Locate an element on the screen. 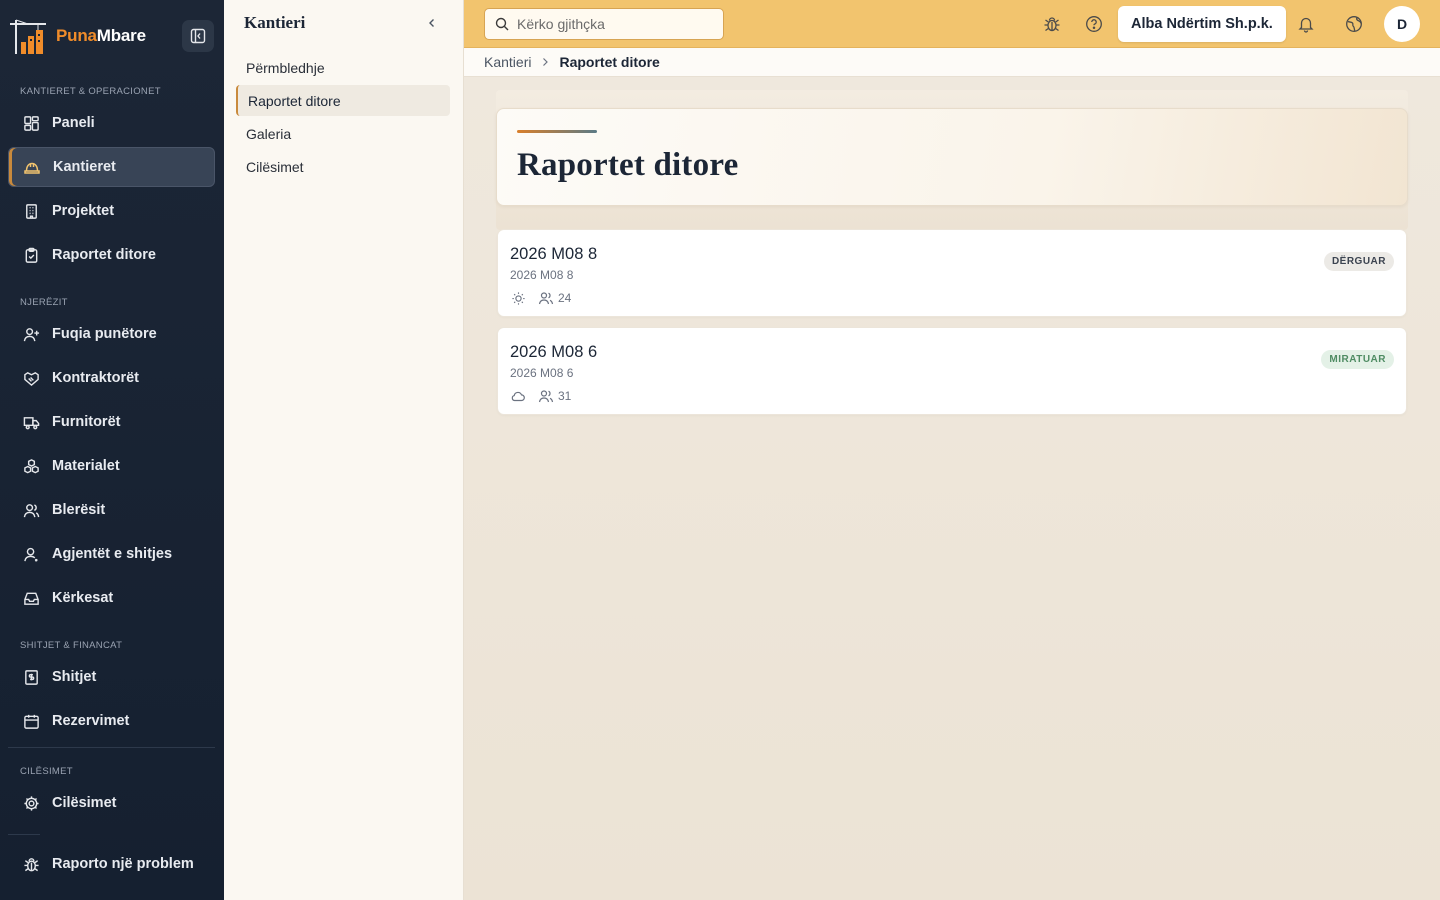  user-icon is located at coordinates (31, 554).